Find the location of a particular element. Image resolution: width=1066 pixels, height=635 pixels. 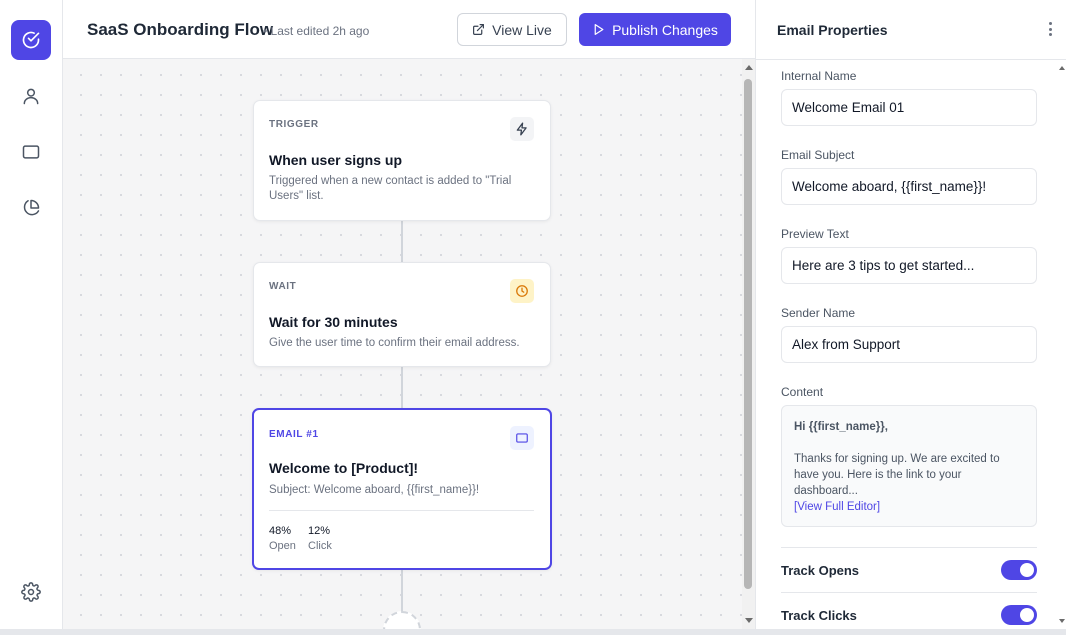

open-rate-stat: 48% Open is located at coordinates (282, 539).